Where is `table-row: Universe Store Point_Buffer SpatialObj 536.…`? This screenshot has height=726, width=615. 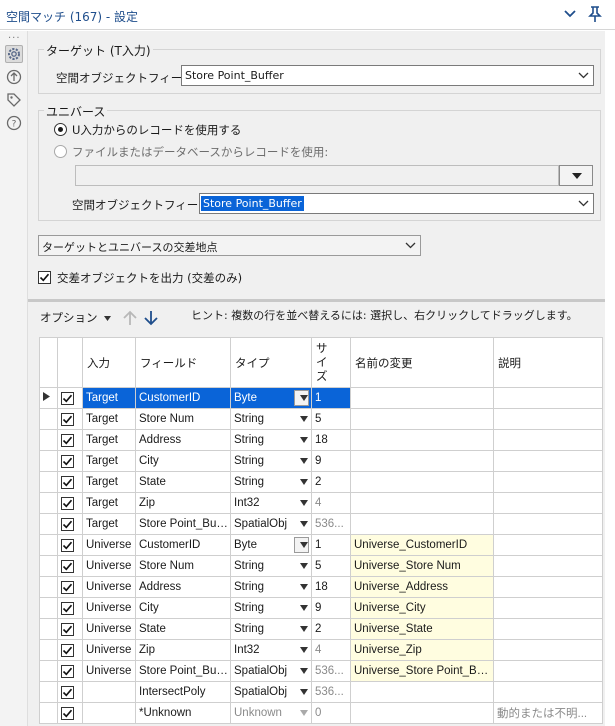
table-row: Universe Store Point_Buffer SpatialObj 536.… is located at coordinates (321, 671).